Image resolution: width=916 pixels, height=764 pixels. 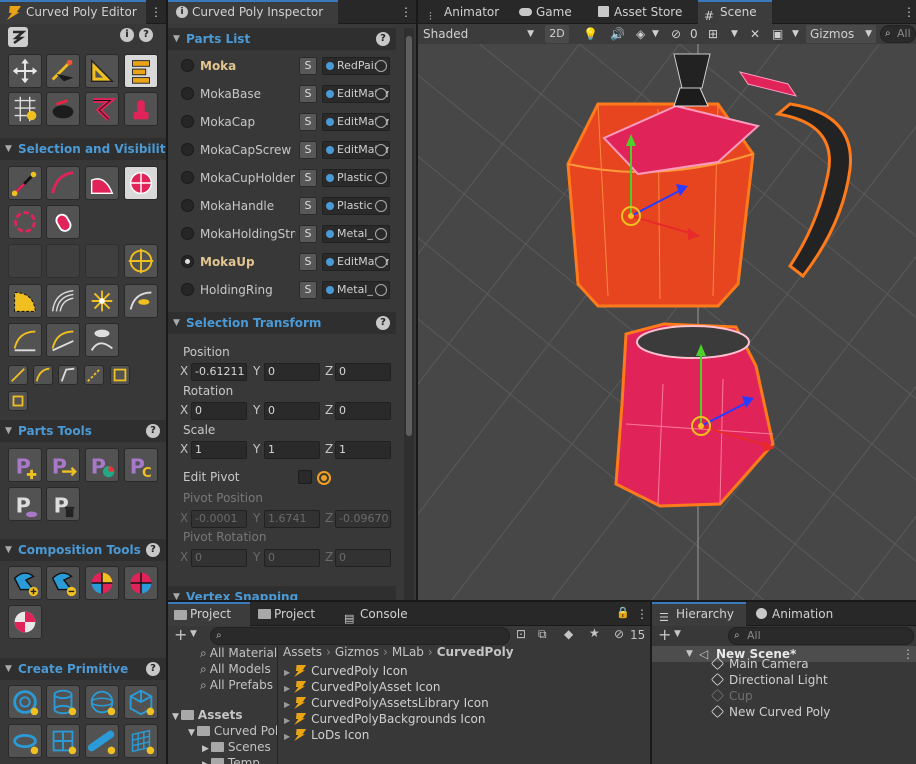 What do you see at coordinates (409, 236) in the screenshot?
I see `inspector-scroll-thumb` at bounding box center [409, 236].